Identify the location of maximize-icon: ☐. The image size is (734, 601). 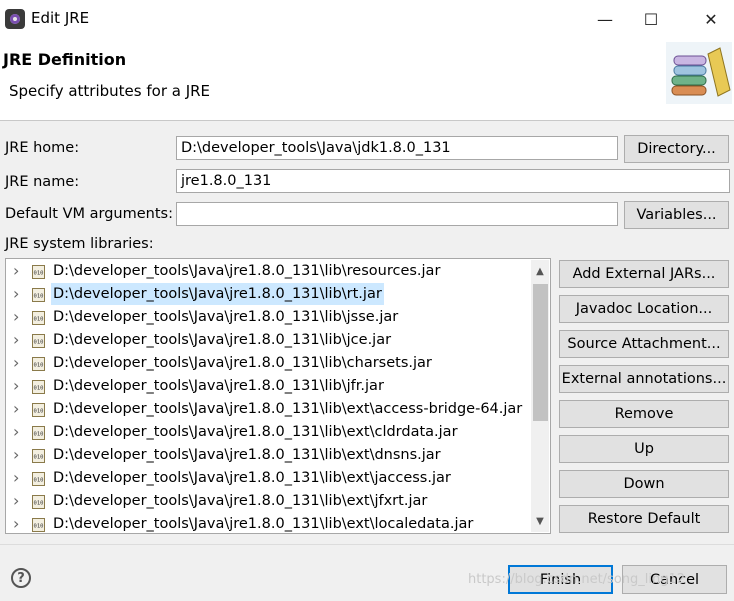
(651, 19).